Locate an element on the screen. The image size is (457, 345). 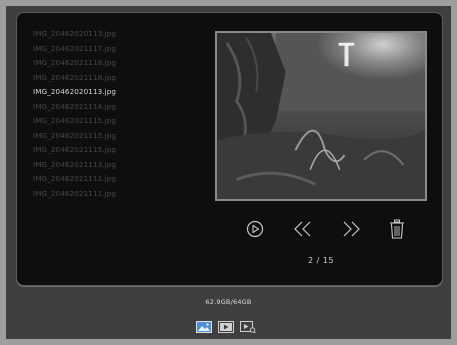
file-list-item: IMG_20462021117.jpg is located at coordinates (118, 49).